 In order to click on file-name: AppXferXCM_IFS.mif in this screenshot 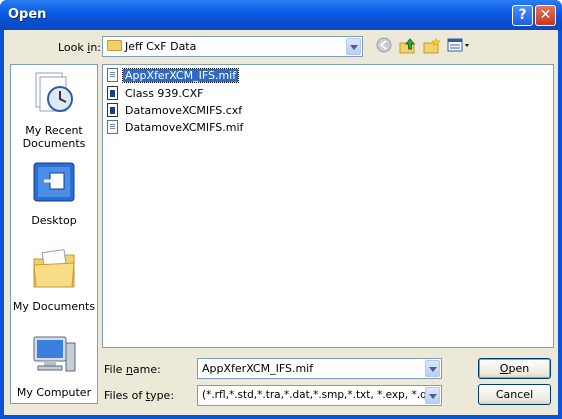, I will do `click(180, 75)`.